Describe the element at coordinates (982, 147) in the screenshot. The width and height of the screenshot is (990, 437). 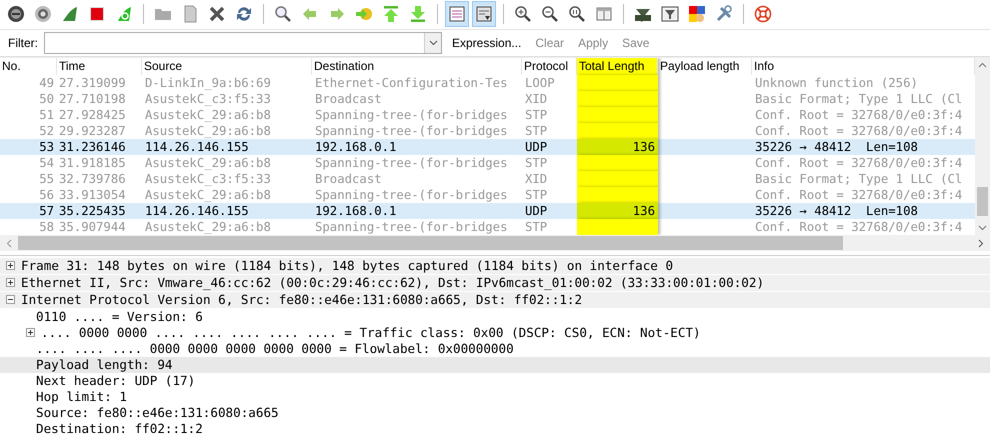
I see `vertical-scrollbar` at that location.